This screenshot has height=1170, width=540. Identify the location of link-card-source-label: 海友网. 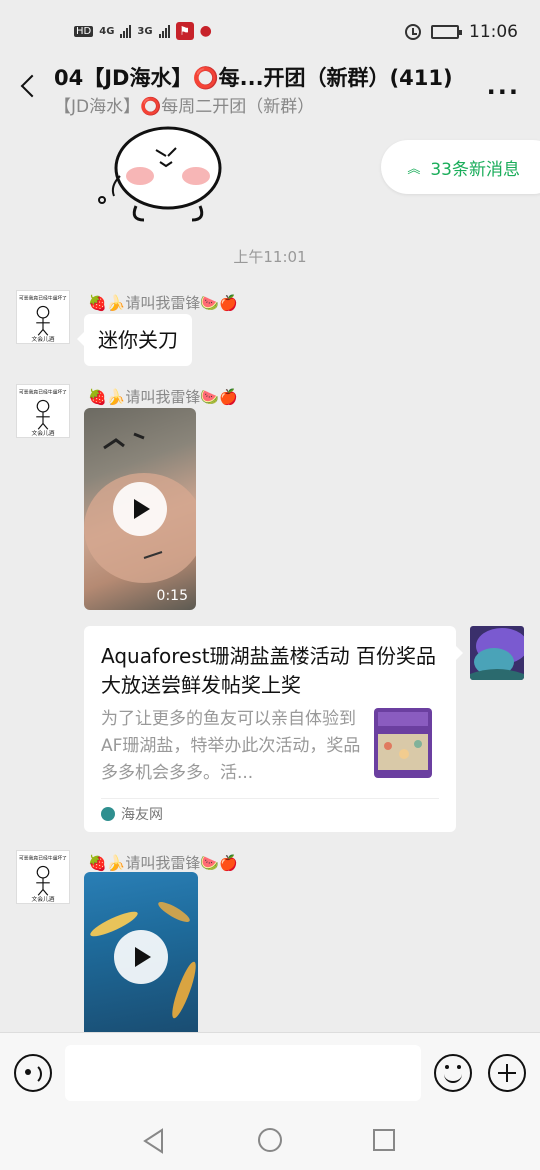
(142, 815).